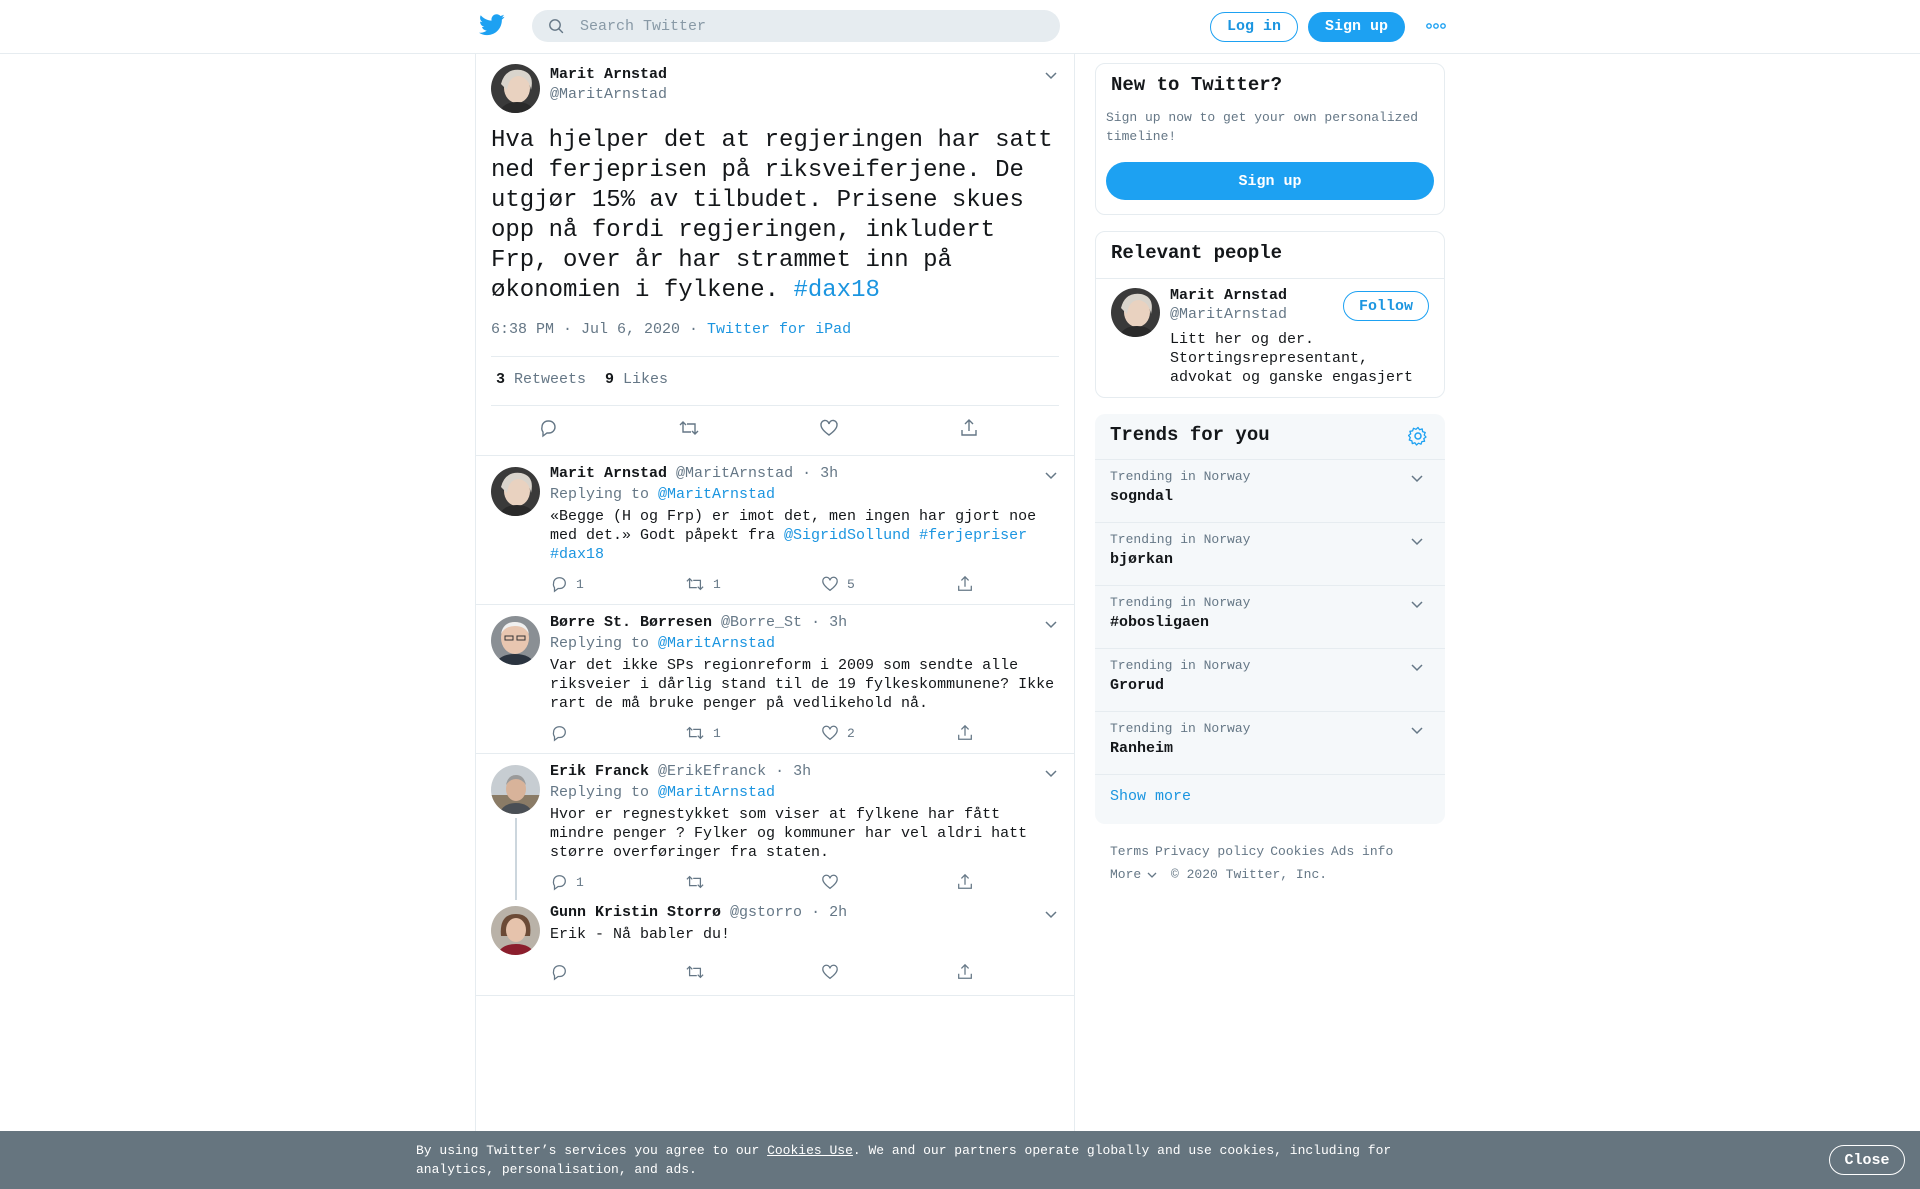  I want to click on tweet-source-link: Twitter for iPad, so click(779, 329).